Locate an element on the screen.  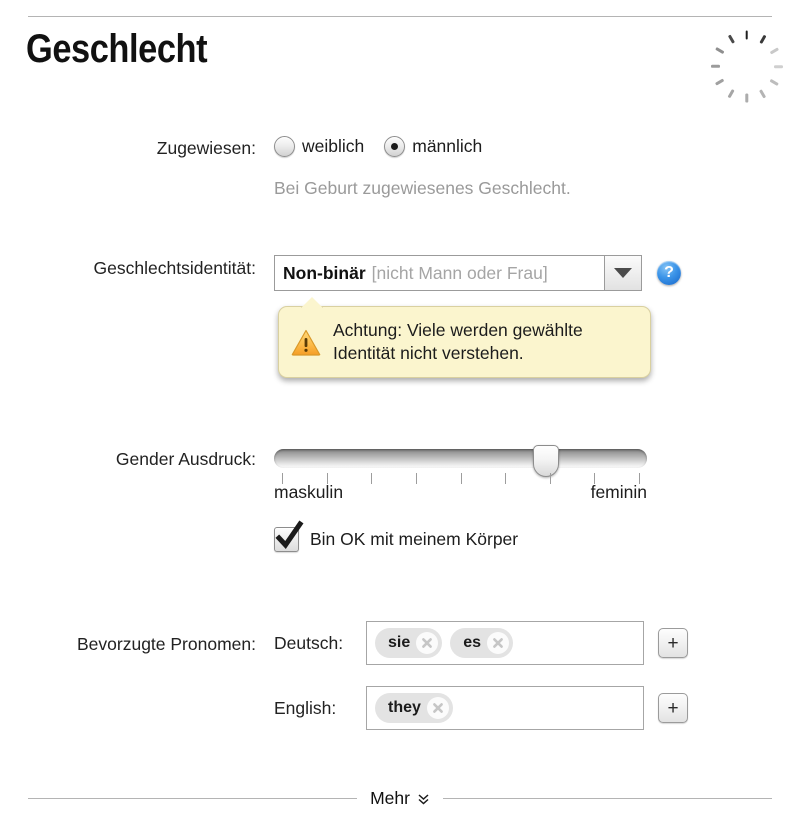
pronouns-row-deutsch: Deutsch: sie es + is located at coordinates (481, 643).